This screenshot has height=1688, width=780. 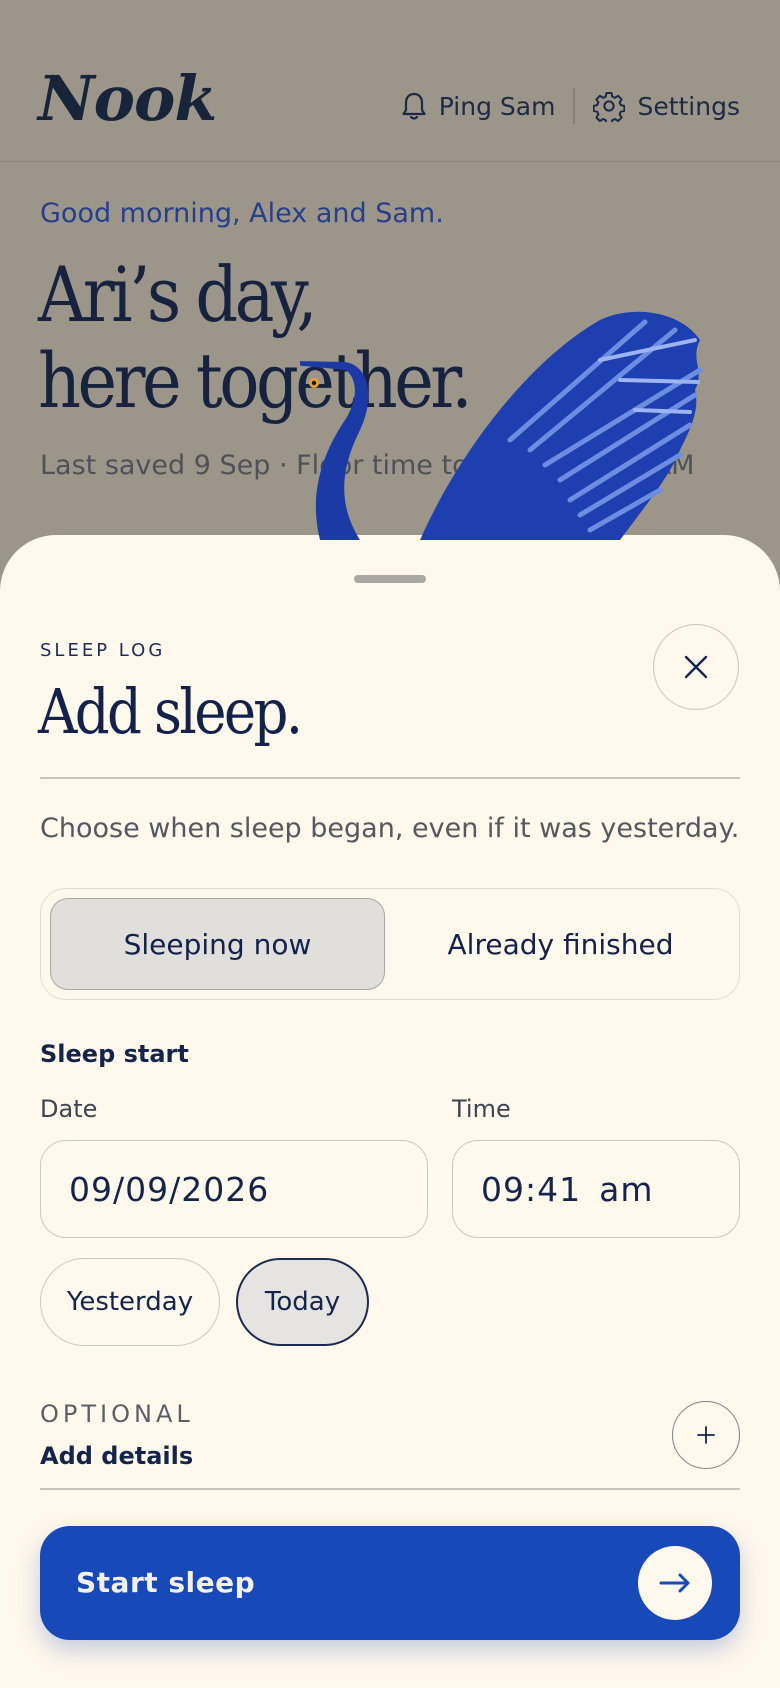 I want to click on app-logo: Nook, so click(x=127, y=98).